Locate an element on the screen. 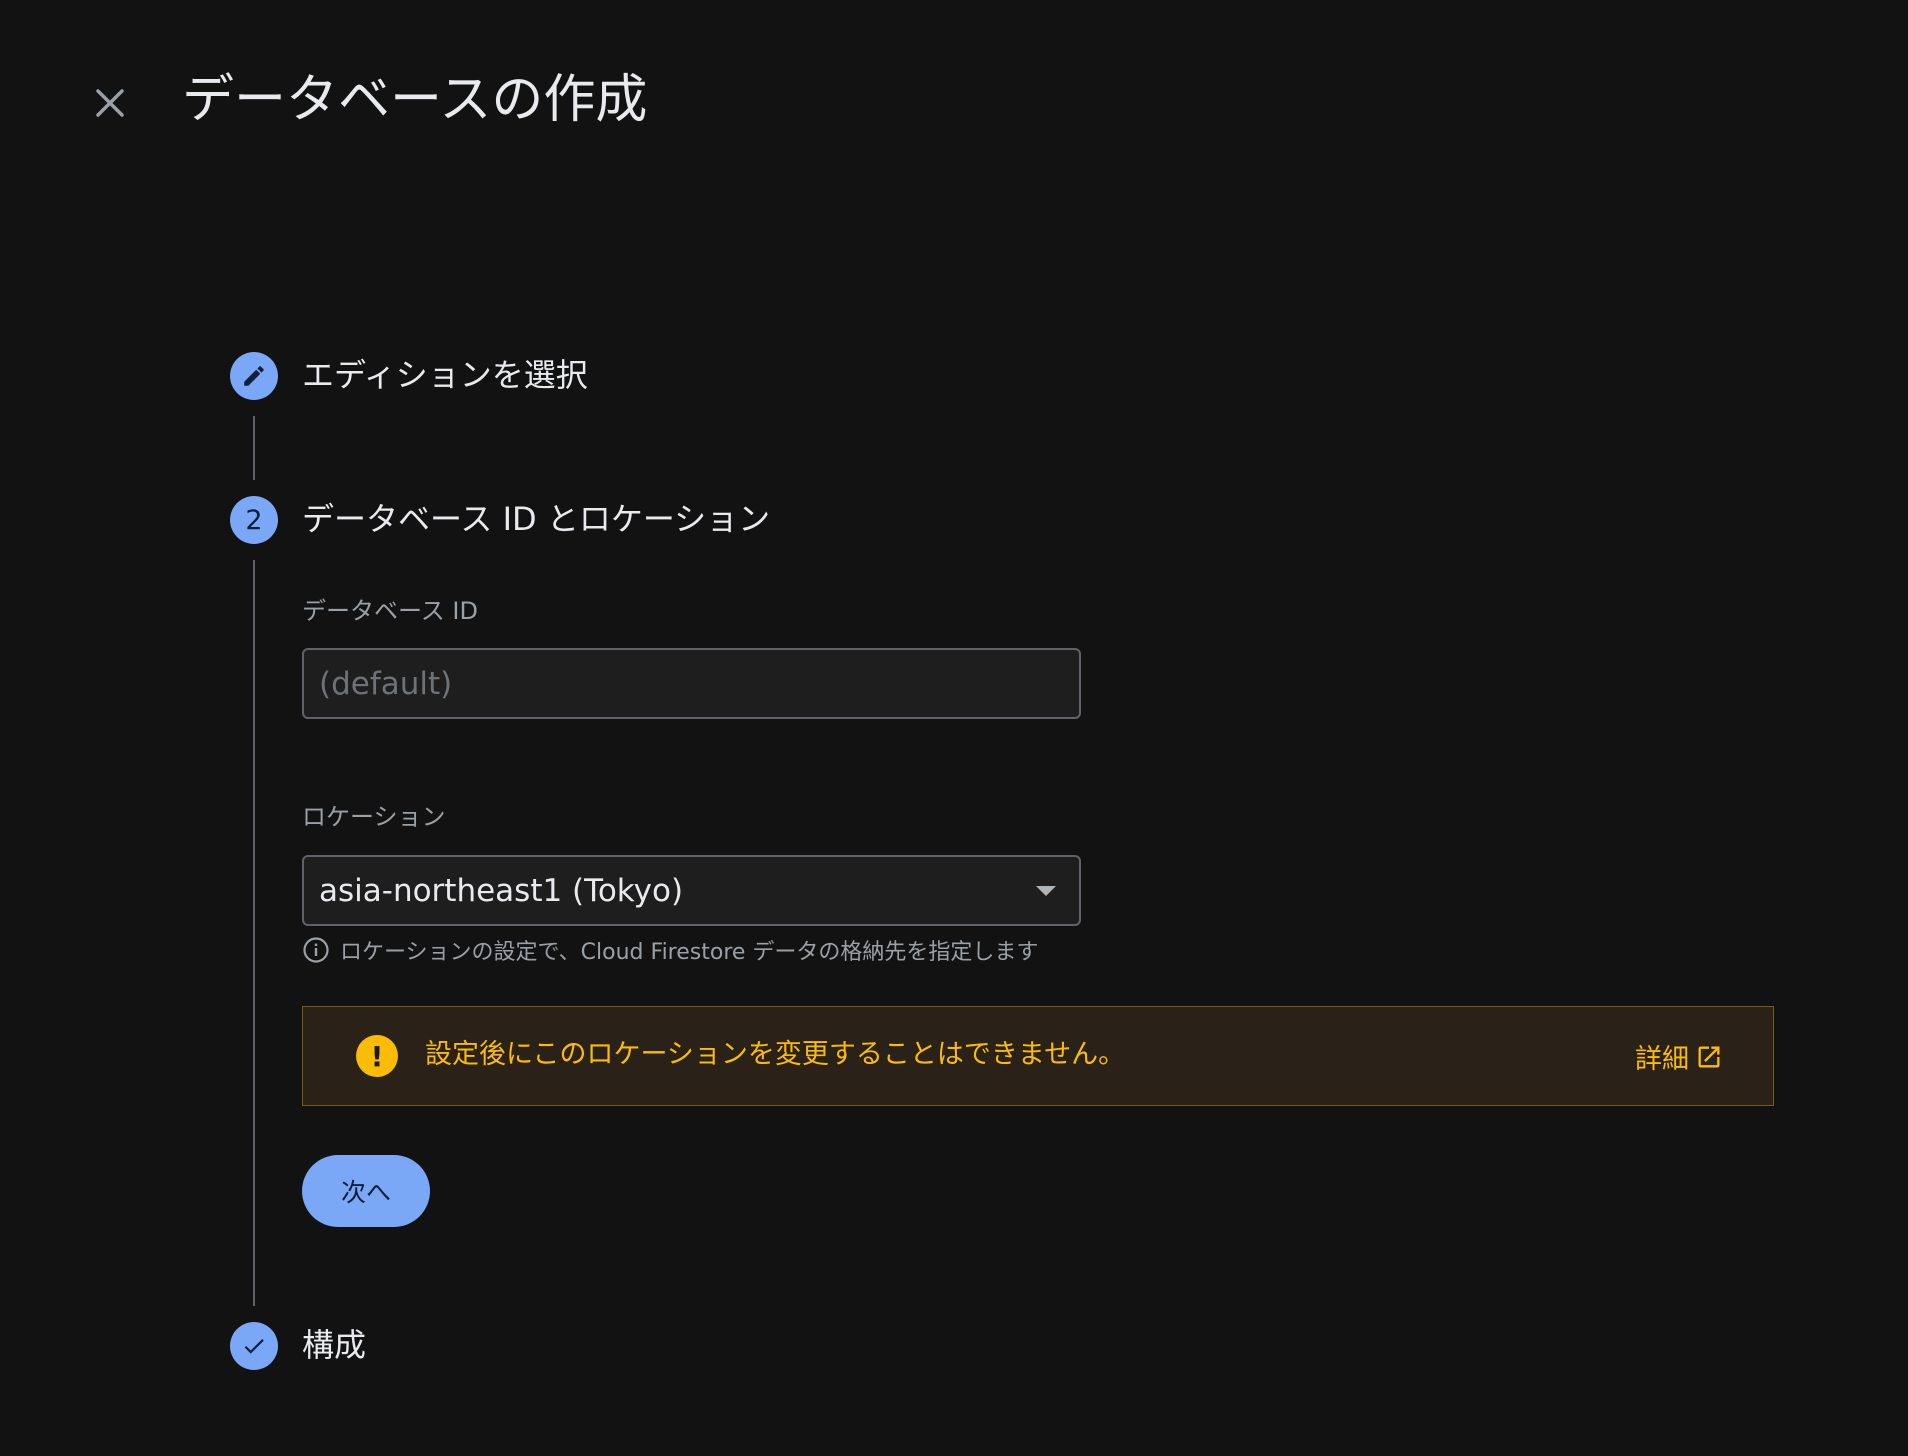 The image size is (1908, 1456). step-2-circle: 2 is located at coordinates (254, 520).